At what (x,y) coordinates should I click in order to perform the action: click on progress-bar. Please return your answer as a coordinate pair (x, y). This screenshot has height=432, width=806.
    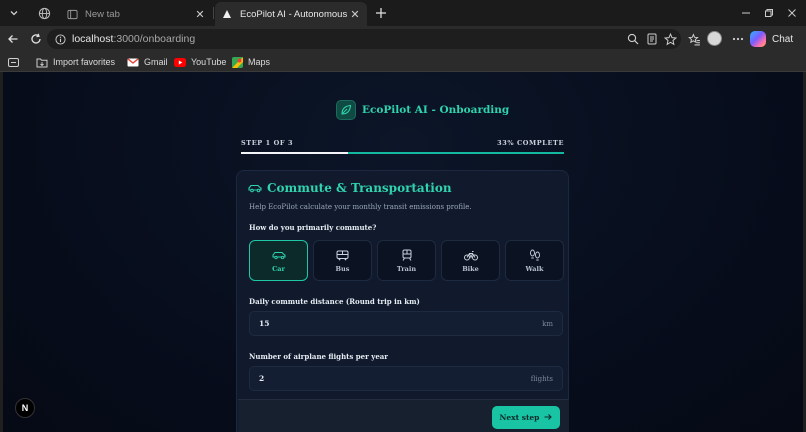
    Looking at the image, I should click on (402, 153).